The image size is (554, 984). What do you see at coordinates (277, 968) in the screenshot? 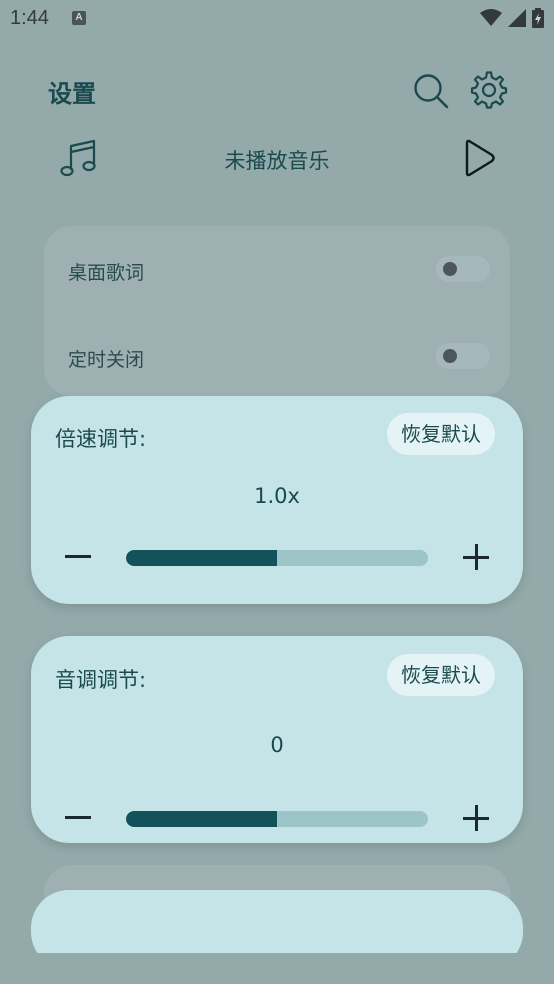
I see `bottom-edge` at bounding box center [277, 968].